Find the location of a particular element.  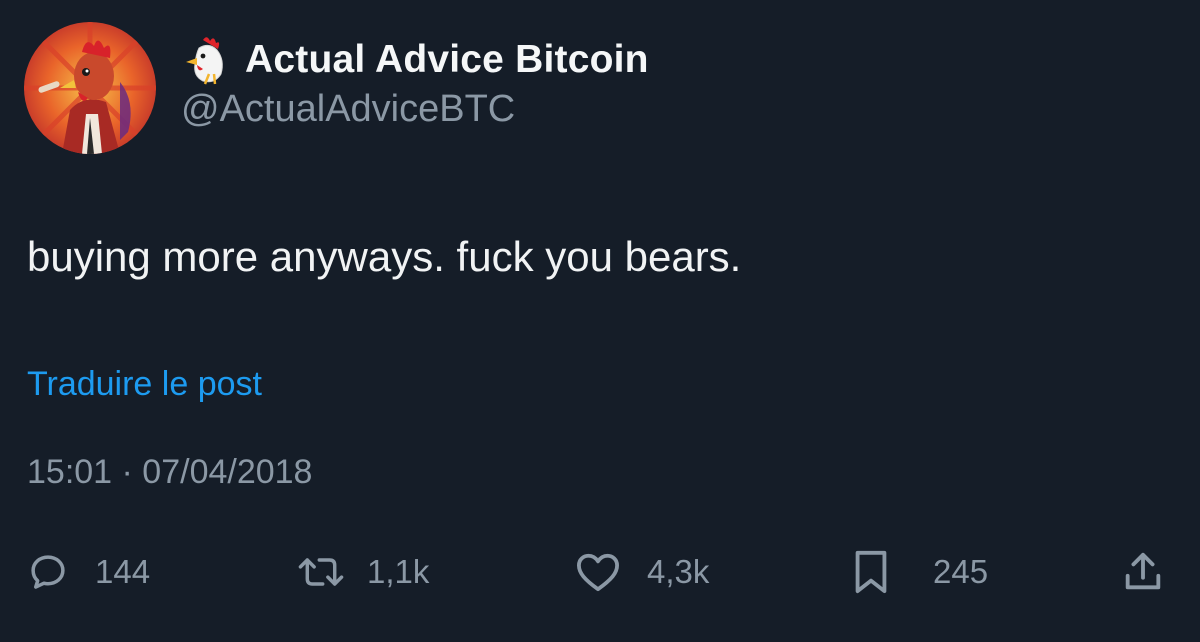

retweet-button: 1,1k is located at coordinates (363, 572).